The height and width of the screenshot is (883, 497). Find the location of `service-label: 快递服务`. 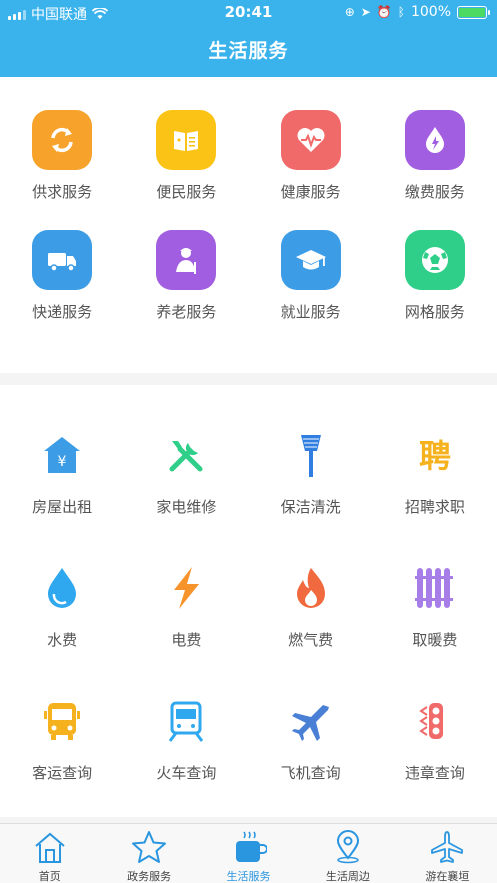

service-label: 快递服务 is located at coordinates (62, 312).